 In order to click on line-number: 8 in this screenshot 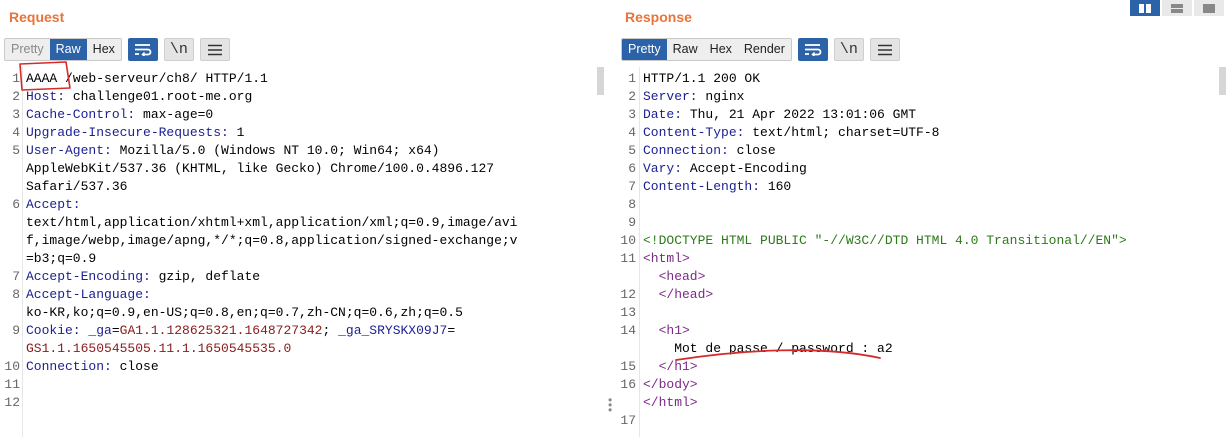, I will do `click(16, 294)`.